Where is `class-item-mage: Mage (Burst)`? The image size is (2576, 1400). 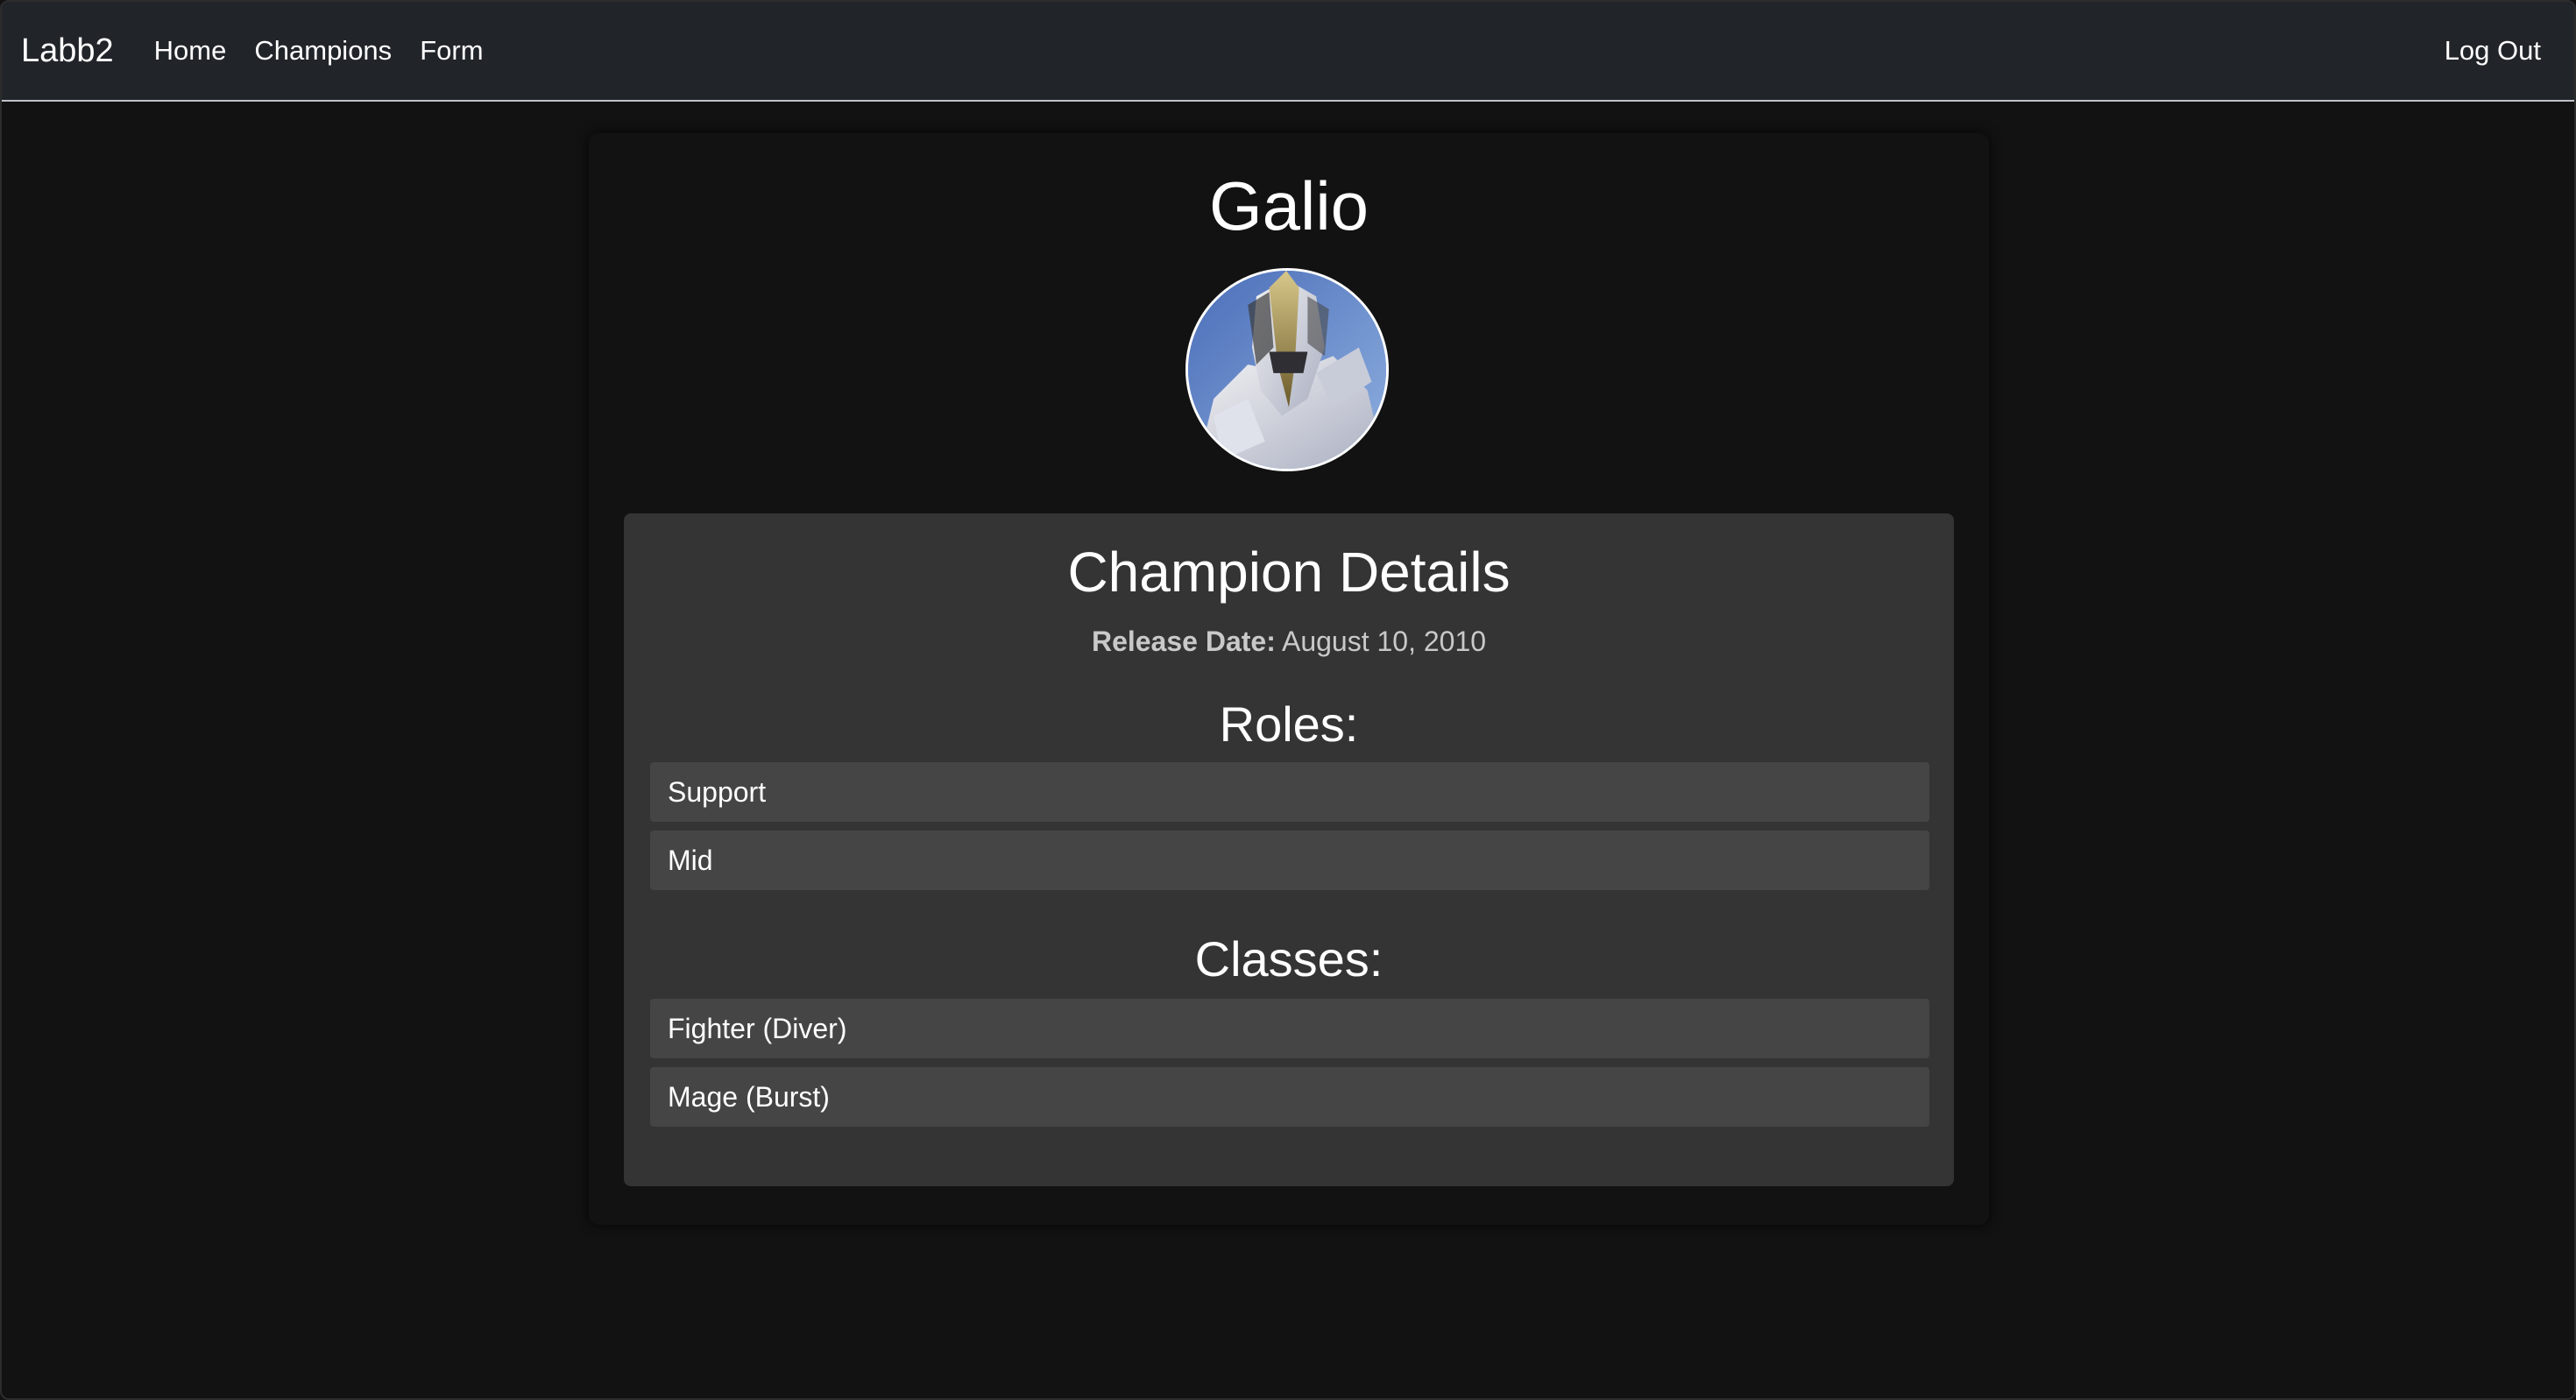 class-item-mage: Mage (Burst) is located at coordinates (1289, 1097).